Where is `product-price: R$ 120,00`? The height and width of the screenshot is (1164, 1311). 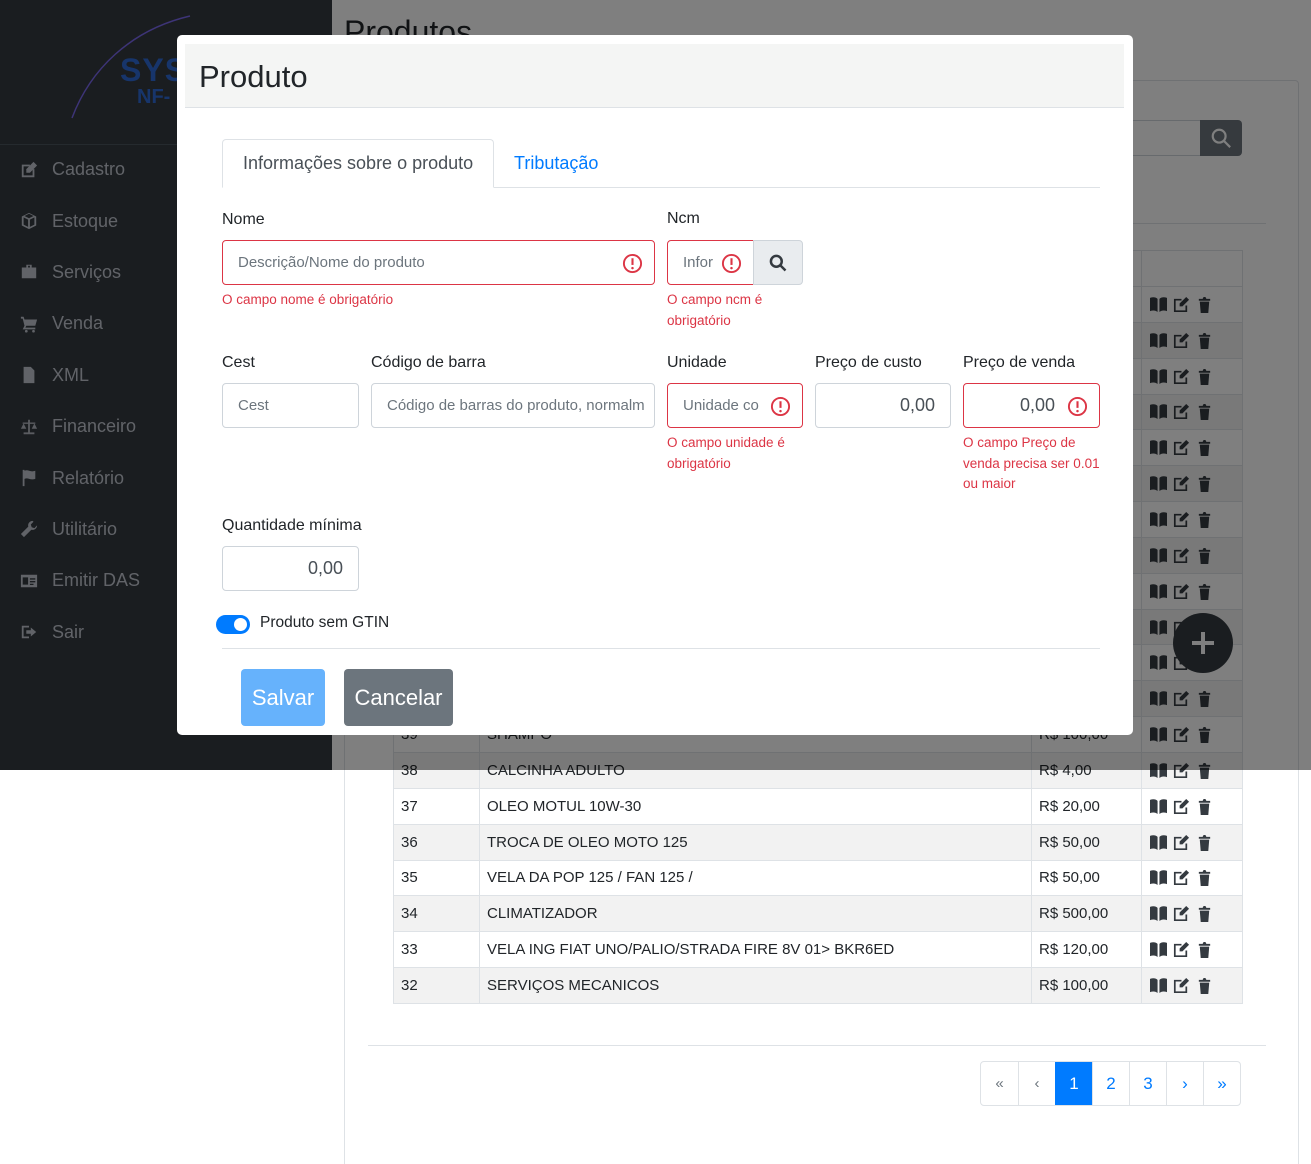
product-price: R$ 120,00 is located at coordinates (1086, 950).